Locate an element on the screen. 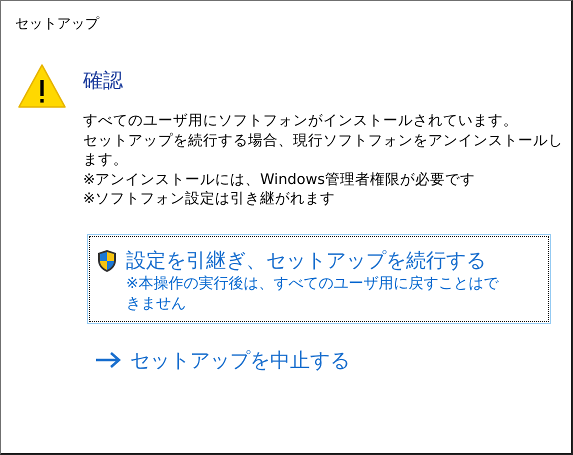  arrow-icon is located at coordinates (108, 359).